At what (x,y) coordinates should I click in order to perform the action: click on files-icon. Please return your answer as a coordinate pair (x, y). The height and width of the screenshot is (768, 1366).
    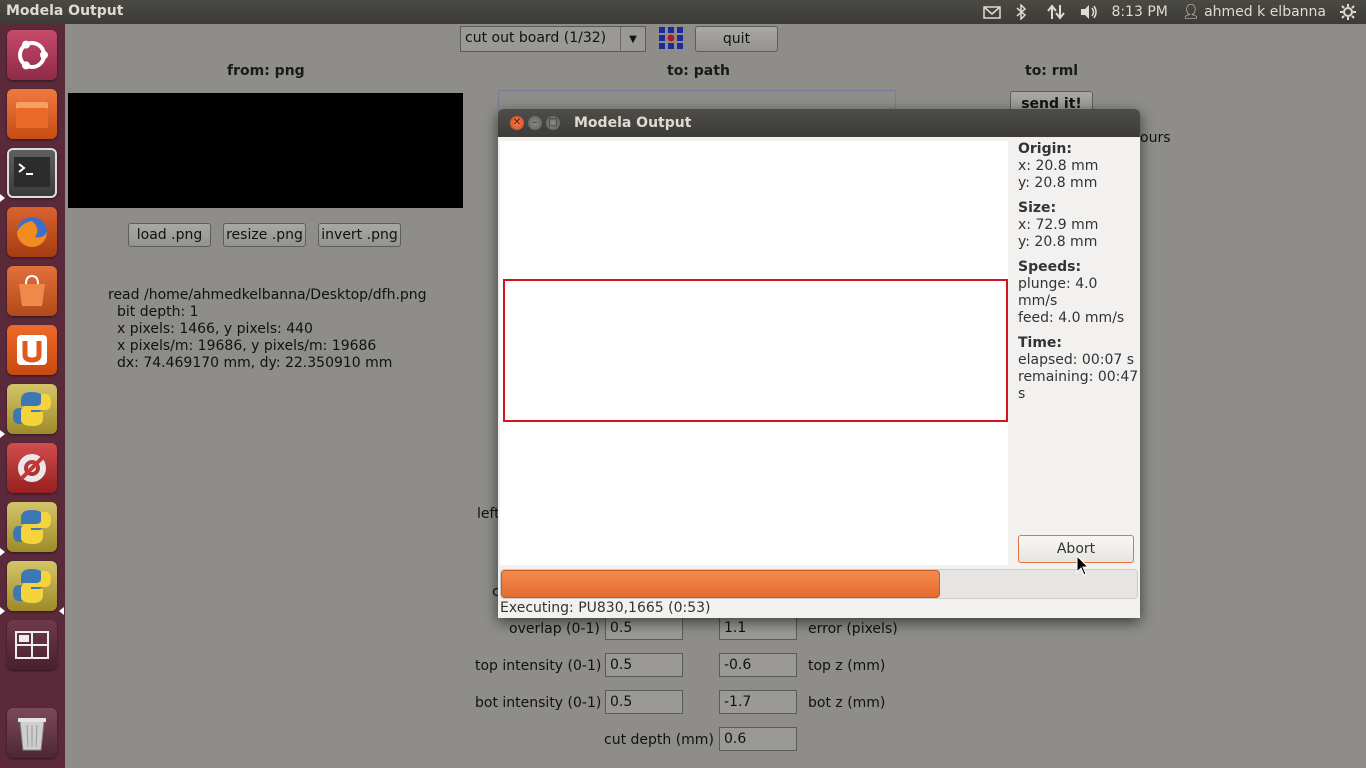
    Looking at the image, I should click on (32, 114).